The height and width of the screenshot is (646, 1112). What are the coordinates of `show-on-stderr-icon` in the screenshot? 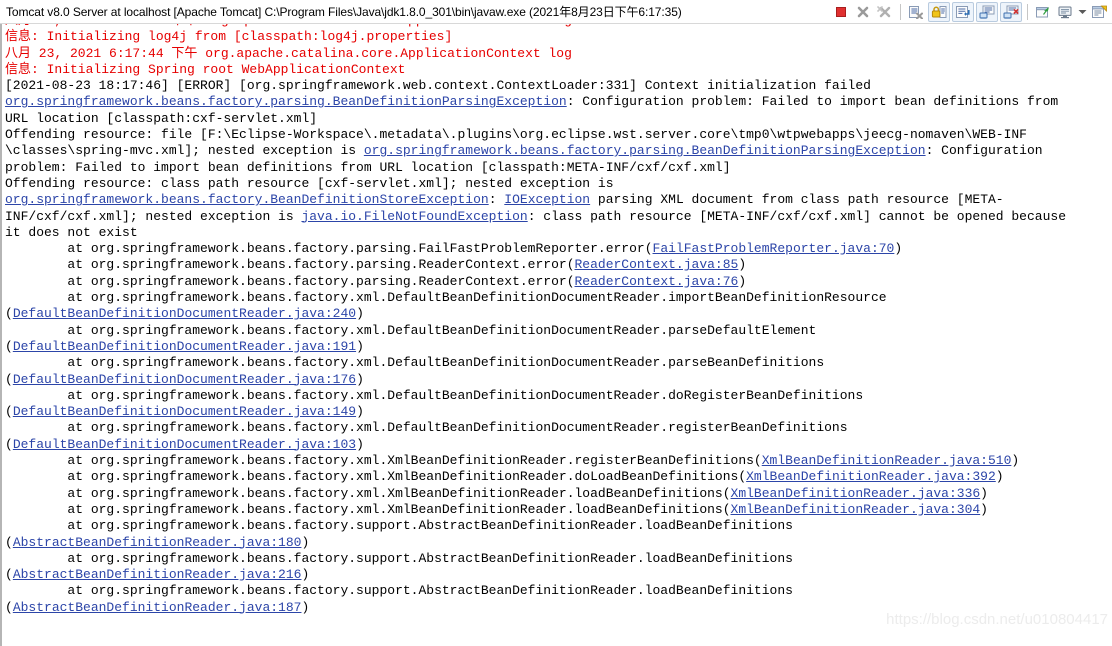 It's located at (1011, 12).